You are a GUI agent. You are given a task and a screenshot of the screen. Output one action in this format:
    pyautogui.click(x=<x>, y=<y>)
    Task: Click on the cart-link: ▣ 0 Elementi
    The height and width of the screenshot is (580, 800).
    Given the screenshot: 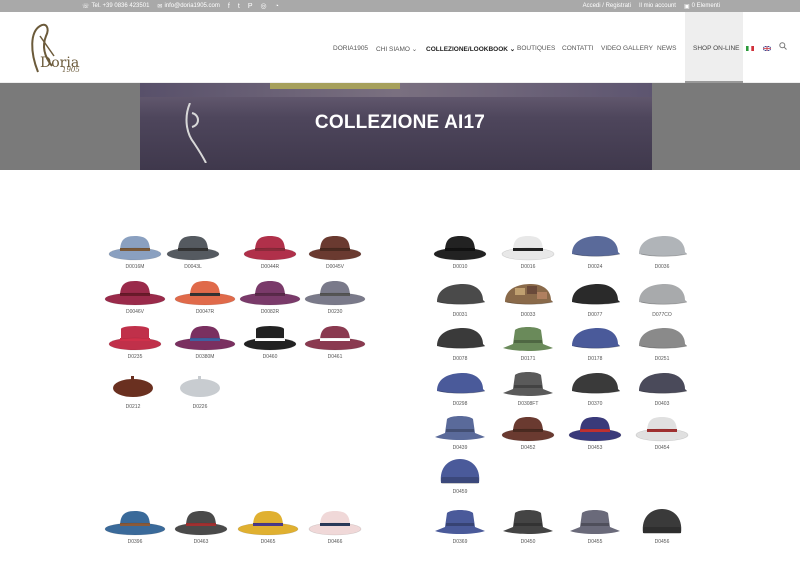 What is the action you would take?
    pyautogui.click(x=702, y=6)
    